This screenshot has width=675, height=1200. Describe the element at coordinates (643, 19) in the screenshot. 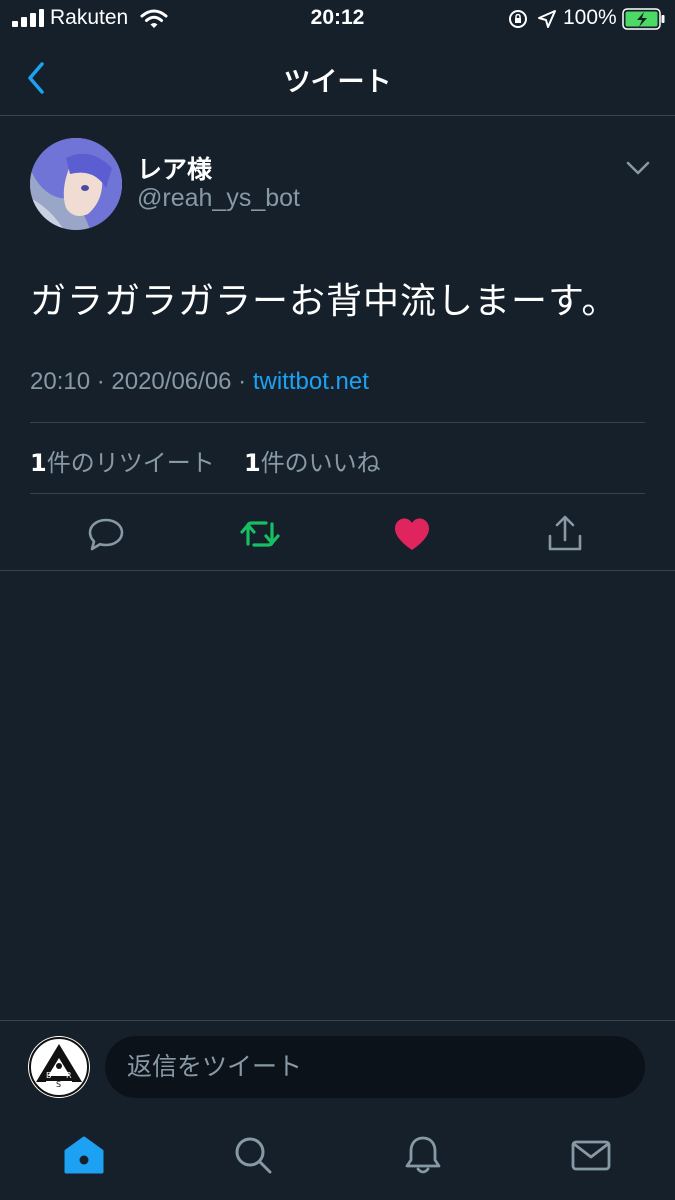

I see `battery-charging-icon` at that location.